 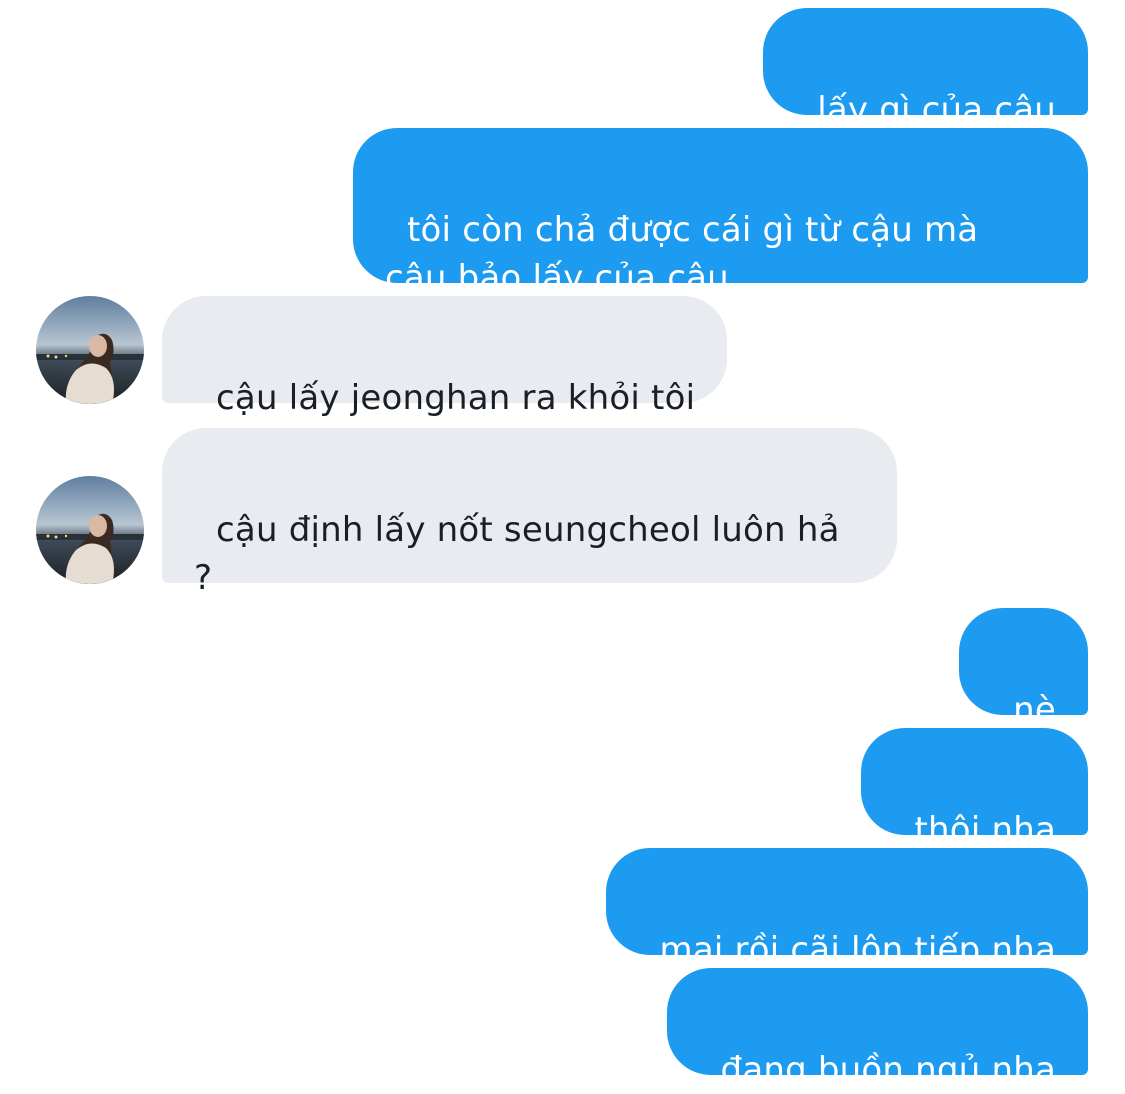 I want to click on message-bubble-outgoing: mai rồi cãi lộn tiếp nha, so click(x=846, y=909).